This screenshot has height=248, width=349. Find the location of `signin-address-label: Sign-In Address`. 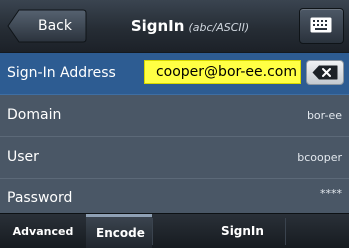

signin-address-label: Sign-In Address is located at coordinates (61, 73).